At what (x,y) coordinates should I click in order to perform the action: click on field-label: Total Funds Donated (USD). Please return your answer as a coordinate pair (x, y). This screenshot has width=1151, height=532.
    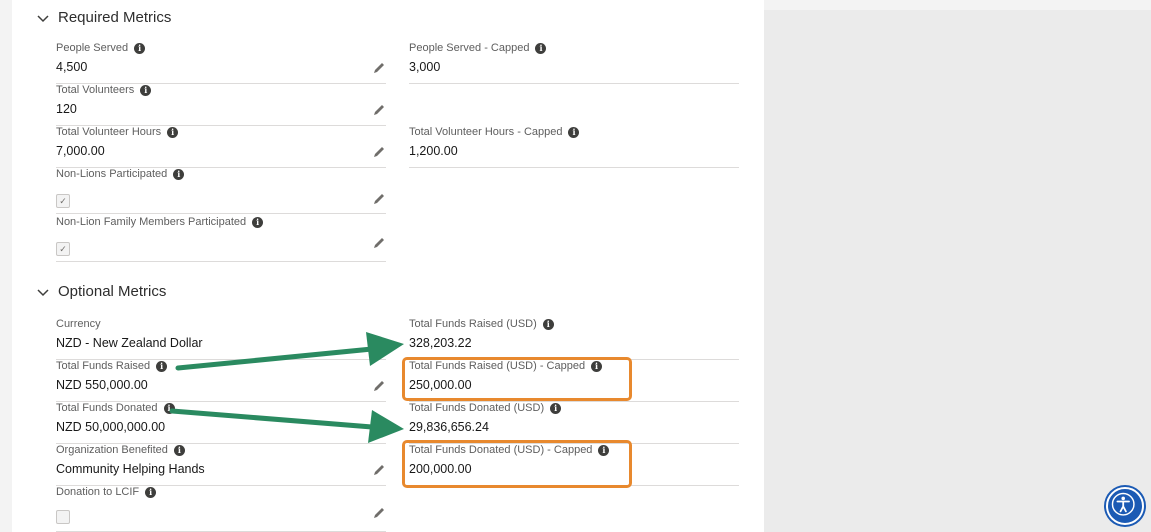
    Looking at the image, I should click on (477, 408).